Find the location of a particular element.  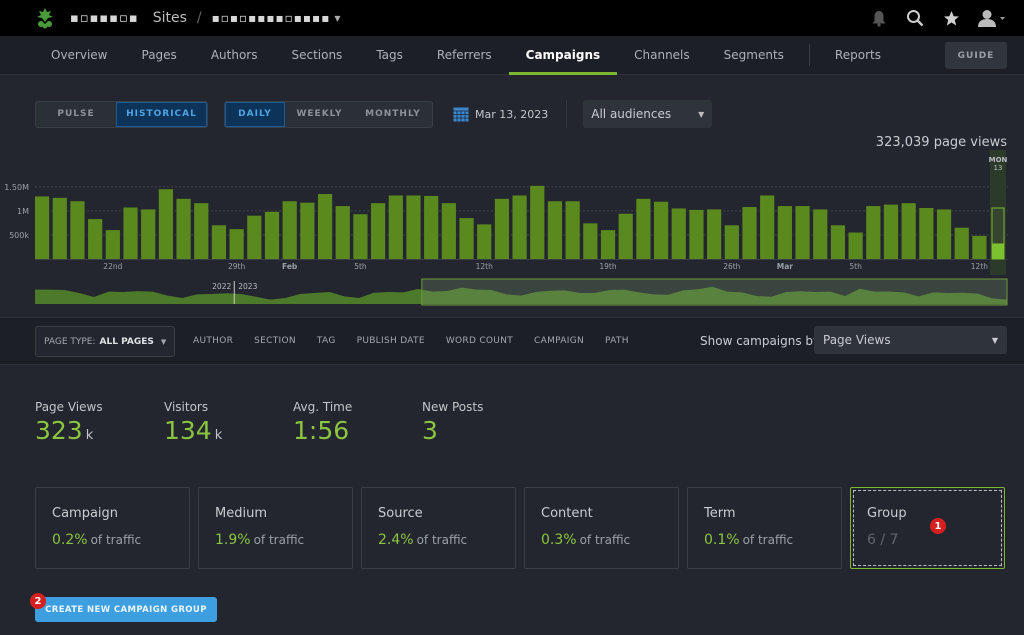

weekly-button: WEEKLY is located at coordinates (319, 114).